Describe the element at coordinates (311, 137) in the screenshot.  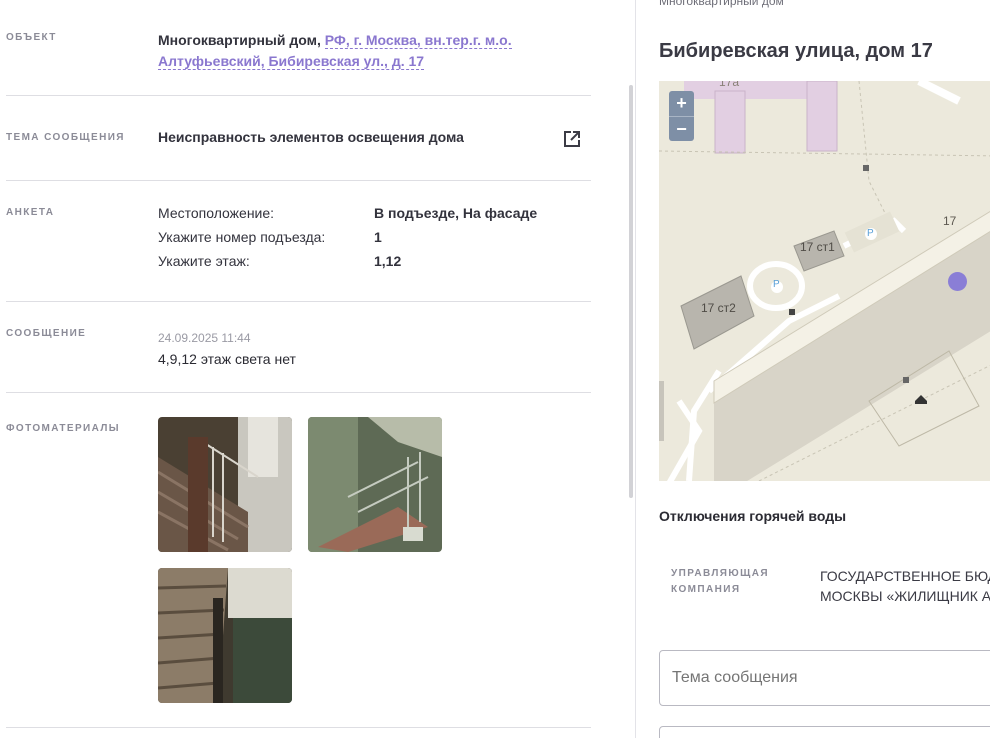
I see `topic-value: Неисправность элементов освещения дома` at that location.